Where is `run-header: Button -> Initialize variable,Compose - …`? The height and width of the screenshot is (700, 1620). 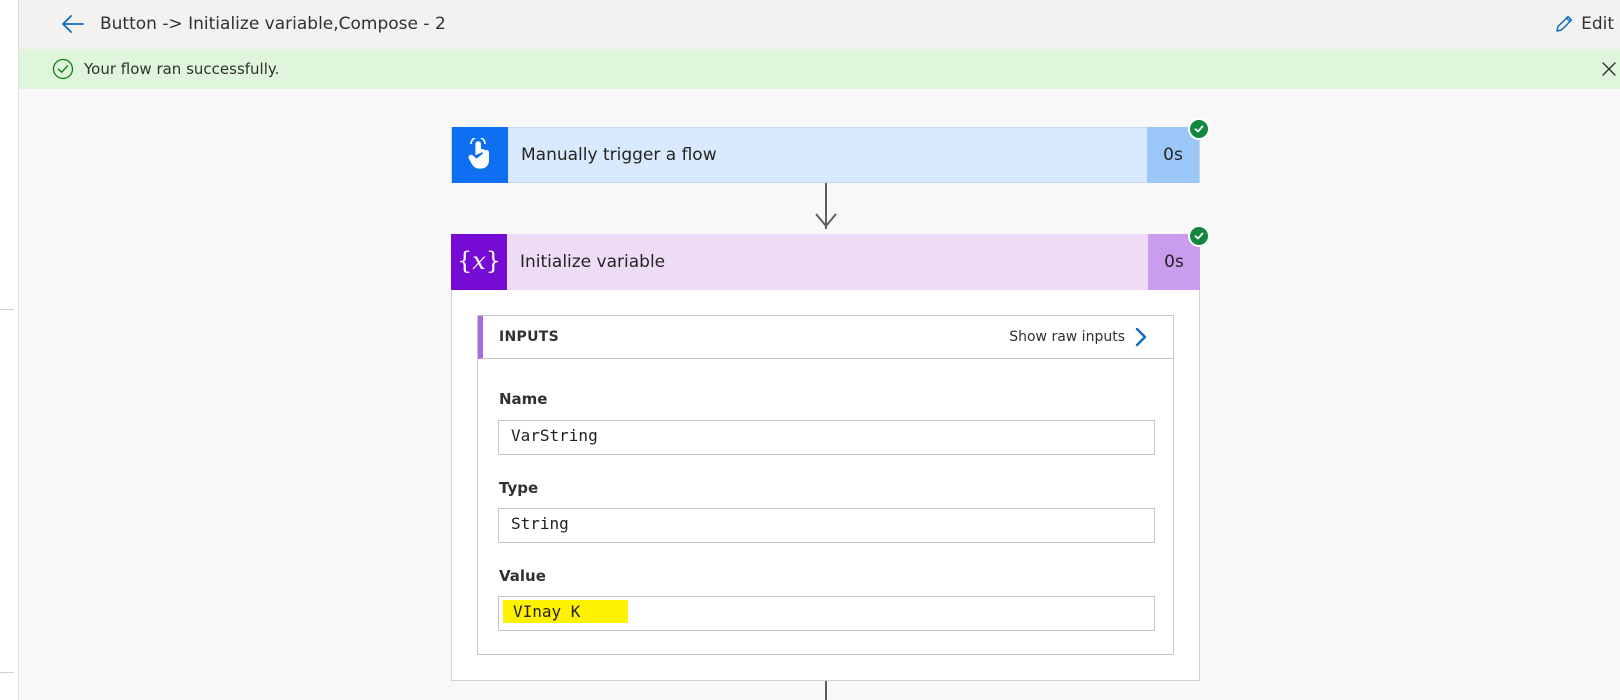
run-header: Button -> Initialize variable,Compose - … is located at coordinates (819, 24).